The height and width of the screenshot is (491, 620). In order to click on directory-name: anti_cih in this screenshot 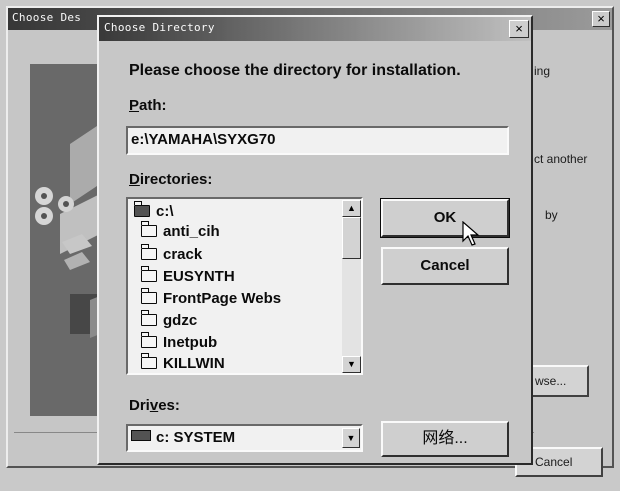, I will do `click(191, 231)`.